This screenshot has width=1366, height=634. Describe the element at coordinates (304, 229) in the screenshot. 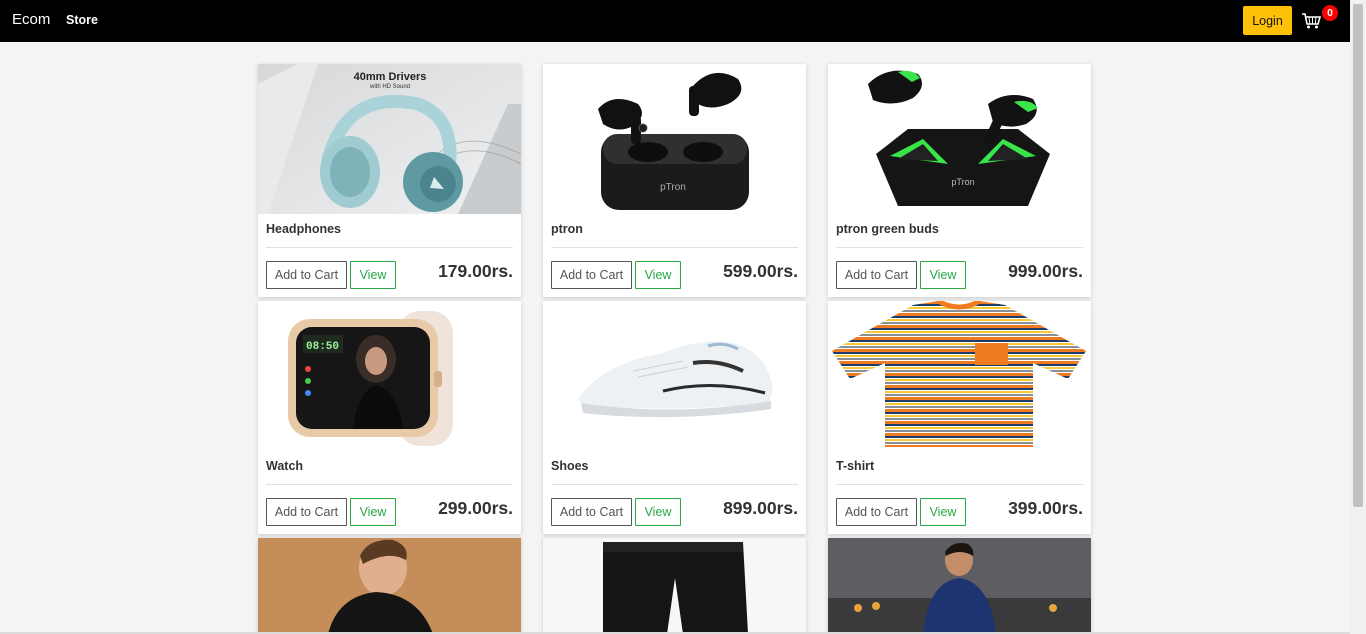

I see `product-name: Headphones` at that location.